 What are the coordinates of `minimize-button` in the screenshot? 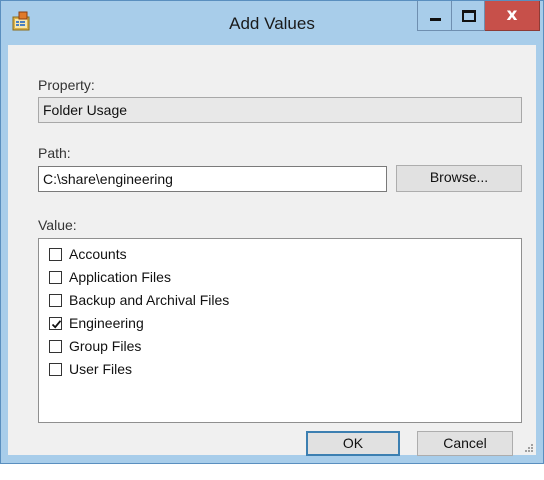 It's located at (434, 16).